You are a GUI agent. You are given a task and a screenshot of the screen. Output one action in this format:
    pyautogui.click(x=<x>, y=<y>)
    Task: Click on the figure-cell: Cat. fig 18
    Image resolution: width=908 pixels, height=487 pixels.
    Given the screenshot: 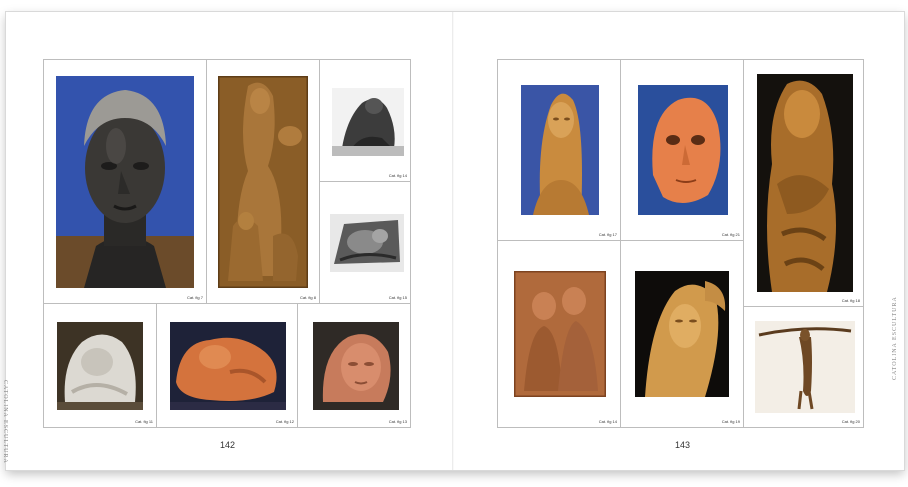 What is the action you would take?
    pyautogui.click(x=803, y=183)
    